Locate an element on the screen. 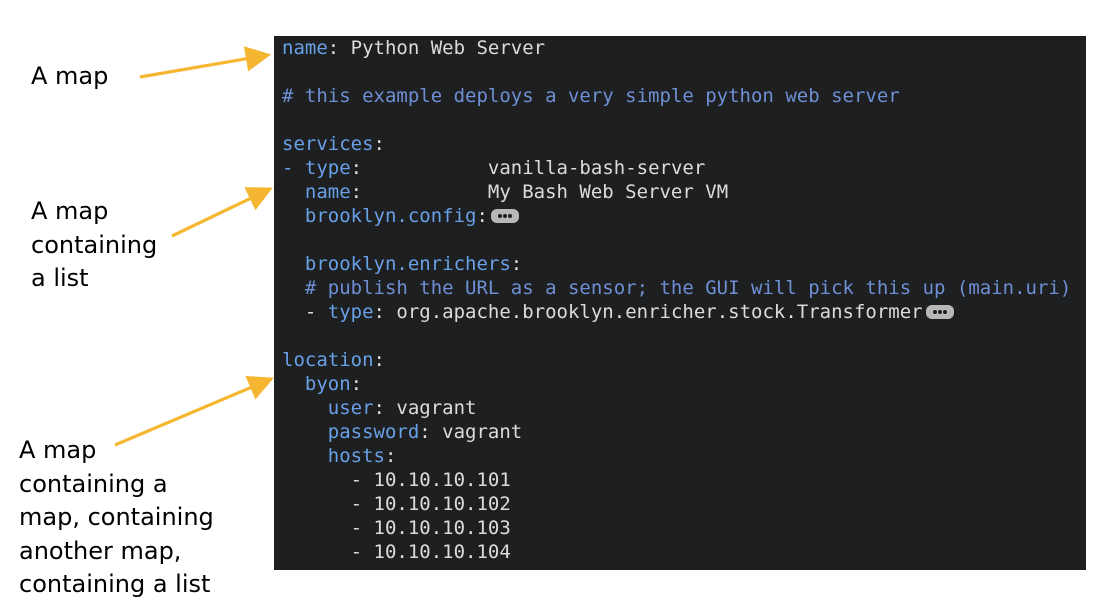  code-line: hosts: is located at coordinates (339, 456).